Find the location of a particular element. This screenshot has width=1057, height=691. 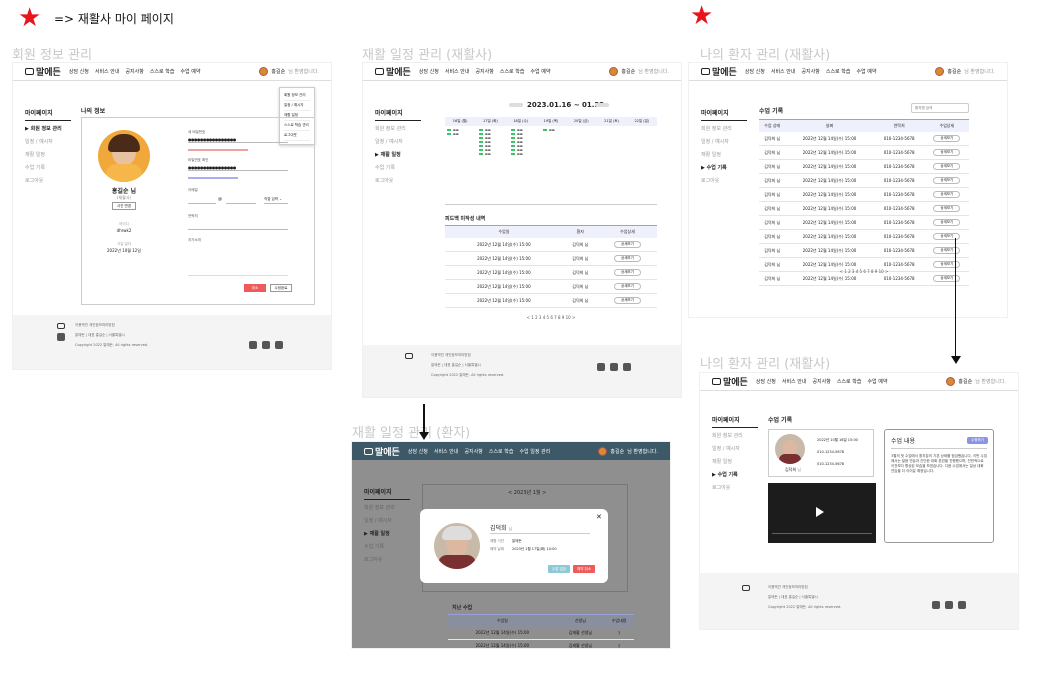

play-icon is located at coordinates (820, 512).